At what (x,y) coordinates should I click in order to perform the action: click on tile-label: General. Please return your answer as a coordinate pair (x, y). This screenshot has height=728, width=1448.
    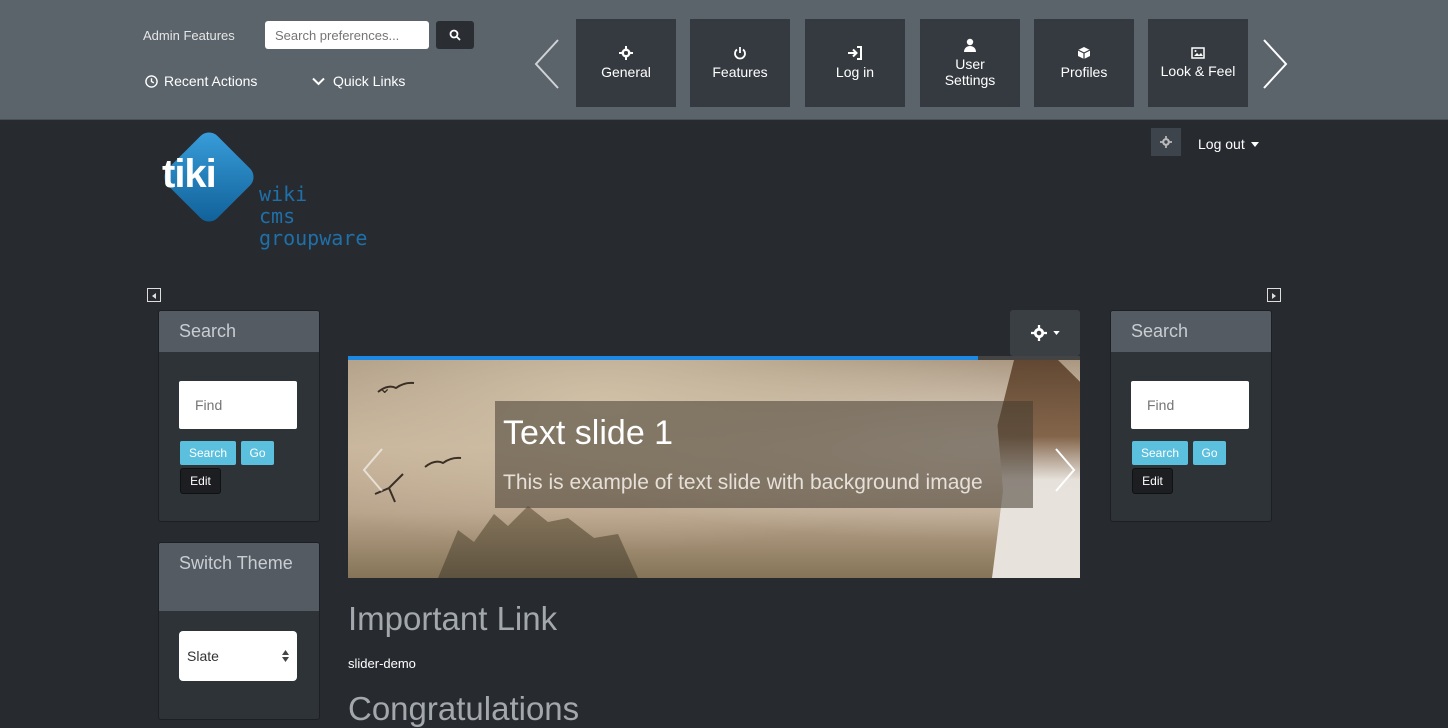
    Looking at the image, I should click on (626, 71).